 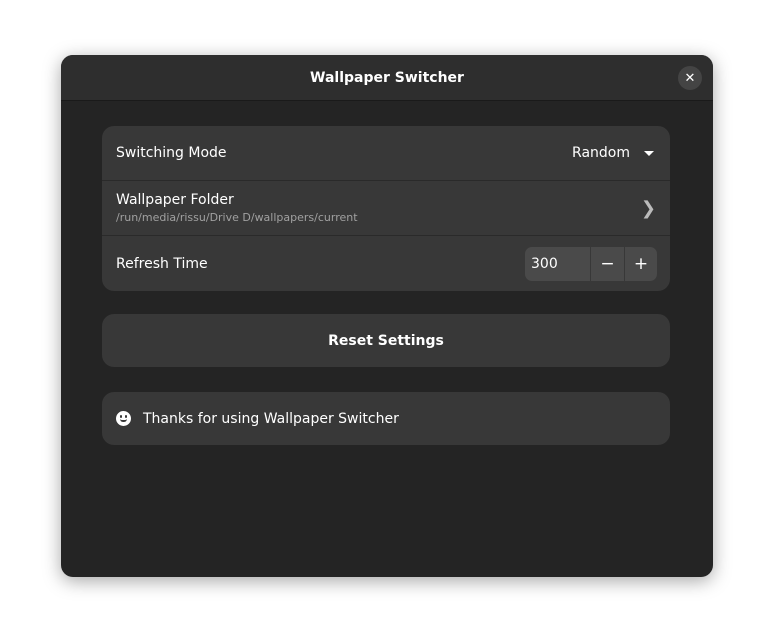 I want to click on header-bar: Wallpaper Switcher ✕, so click(x=387, y=78).